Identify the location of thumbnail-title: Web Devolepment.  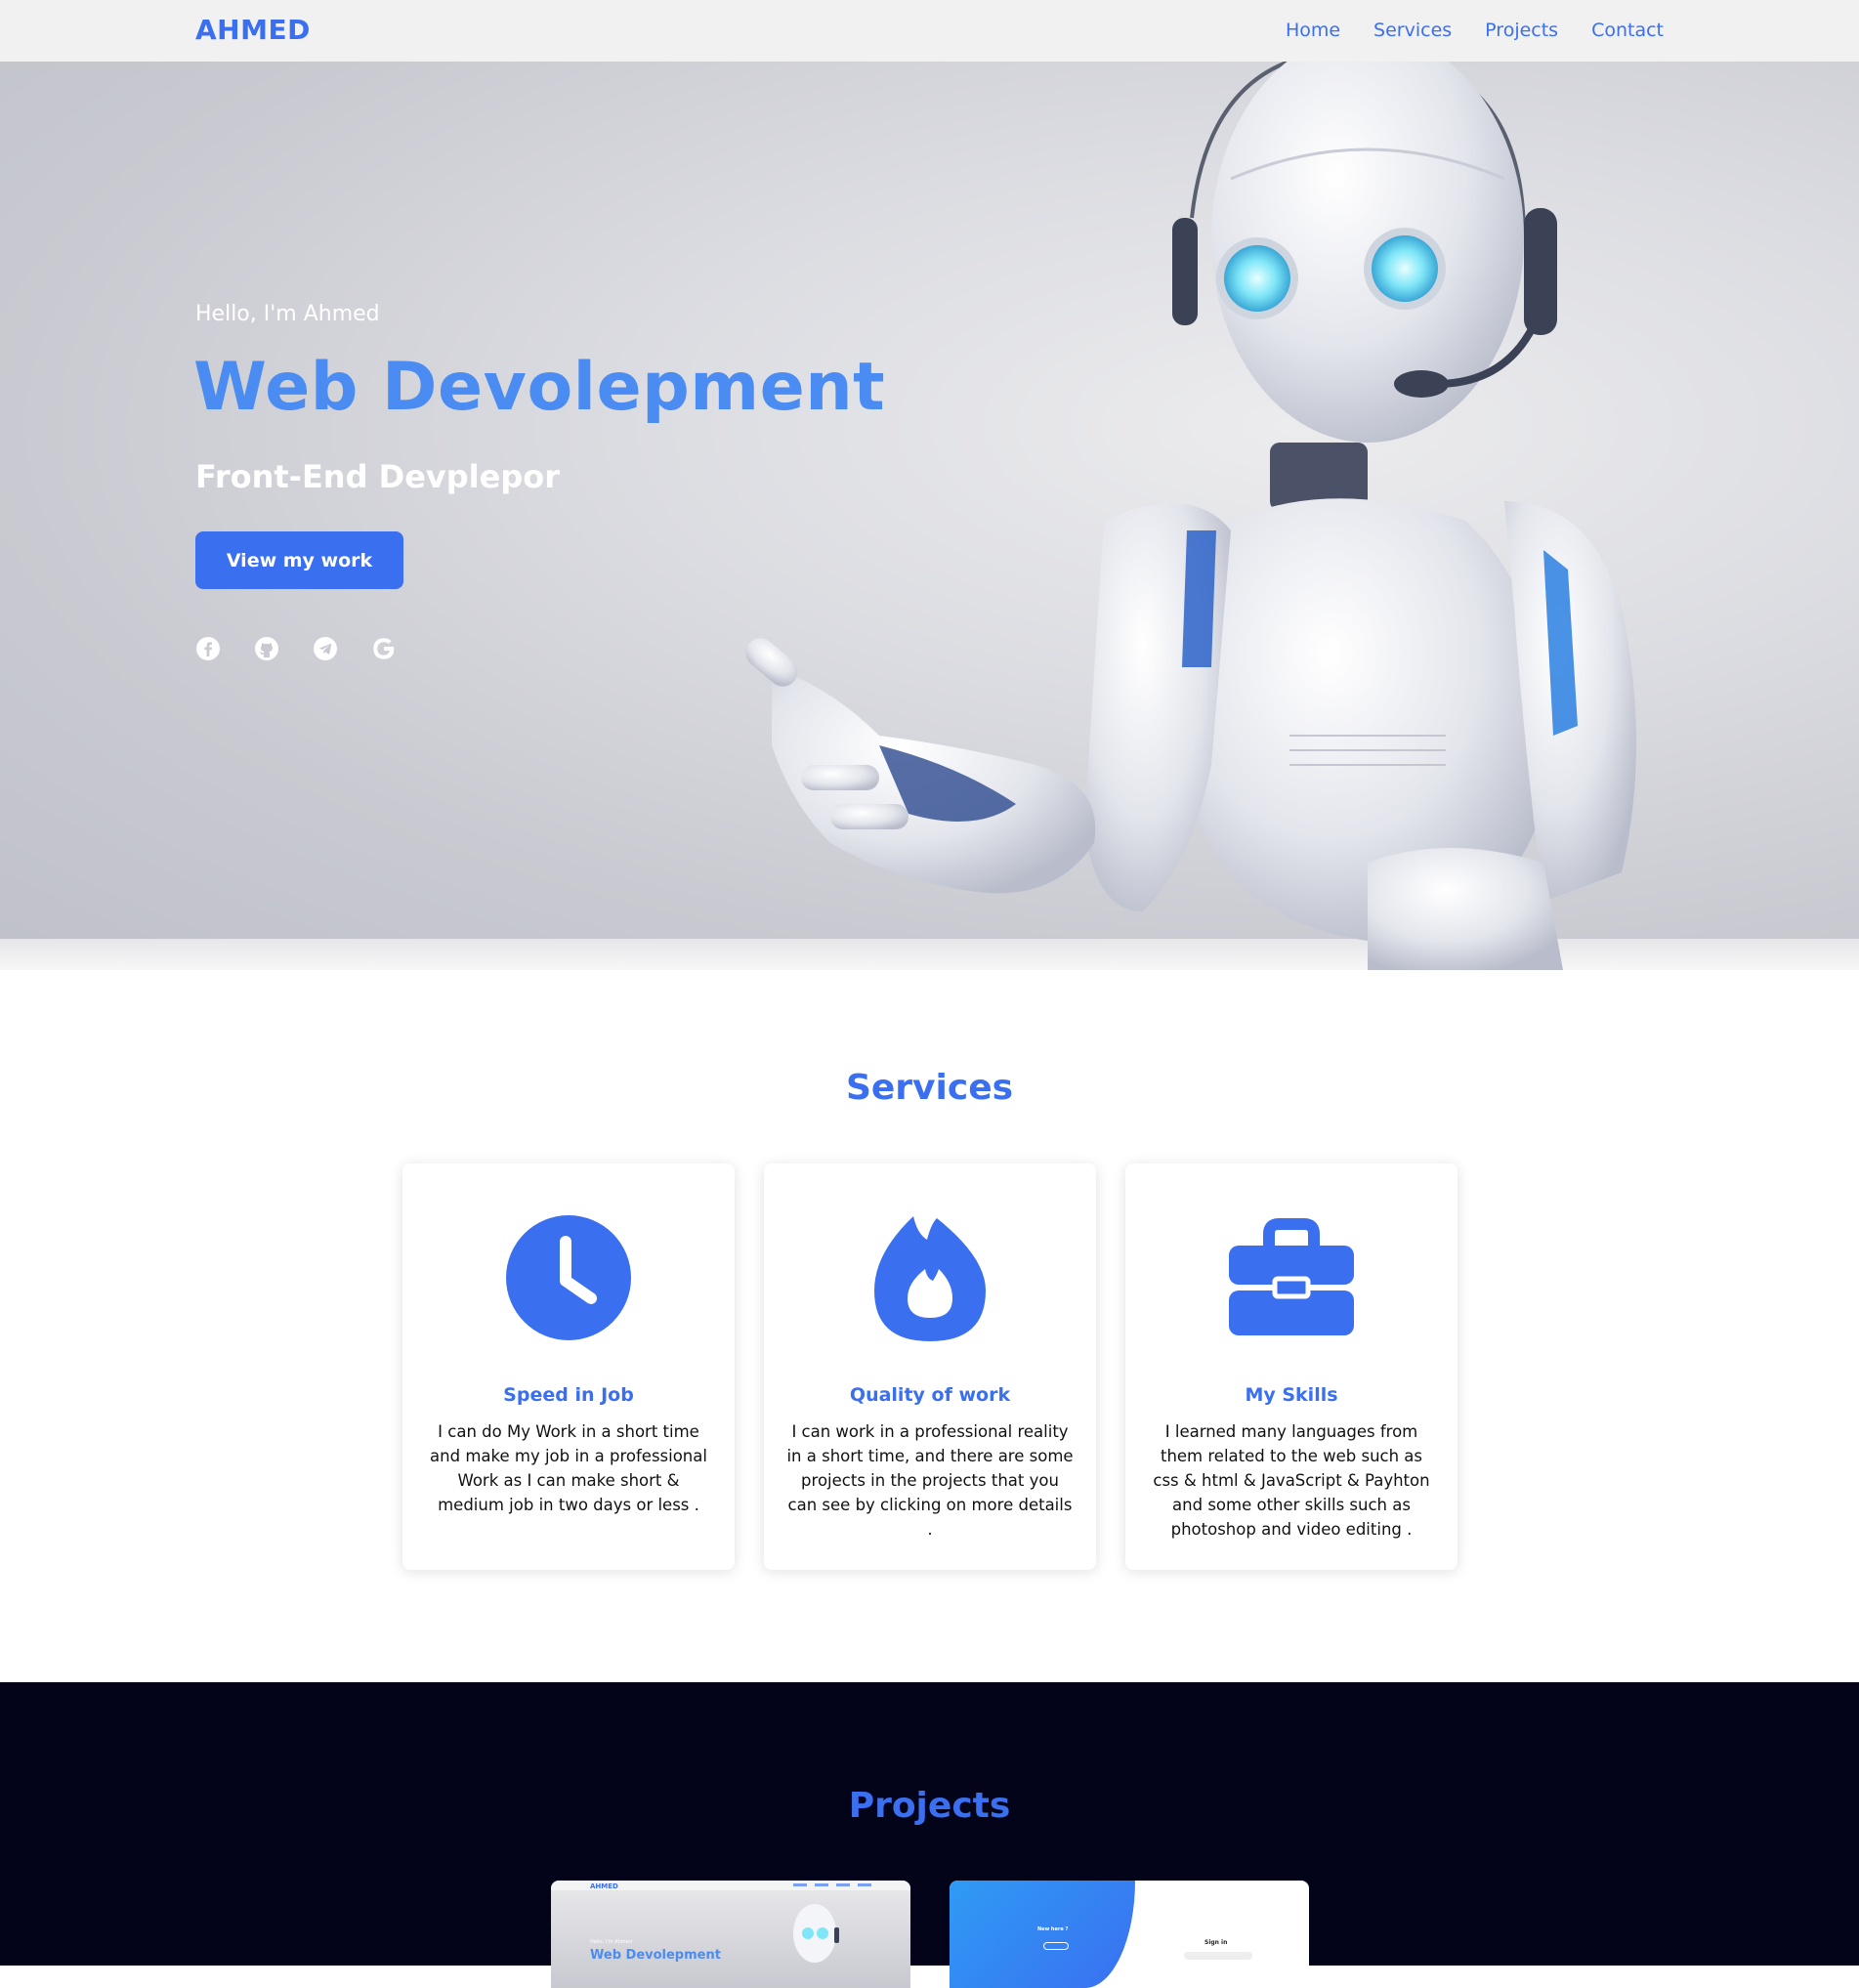
(655, 1955).